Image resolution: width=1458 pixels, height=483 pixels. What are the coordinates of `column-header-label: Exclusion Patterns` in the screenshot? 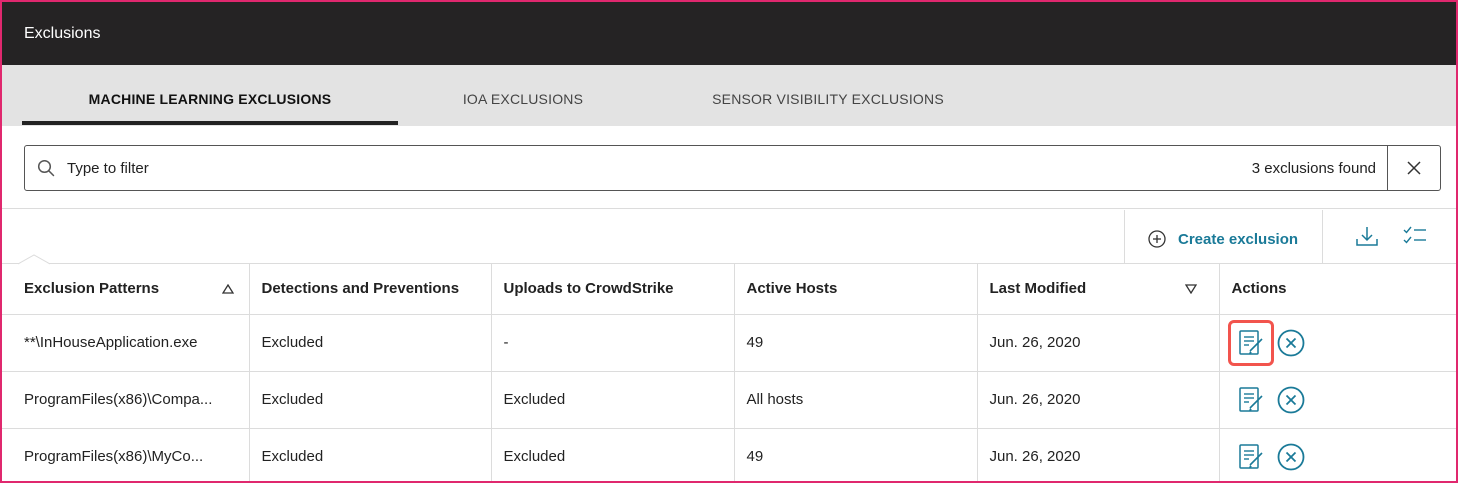 It's located at (92, 289).